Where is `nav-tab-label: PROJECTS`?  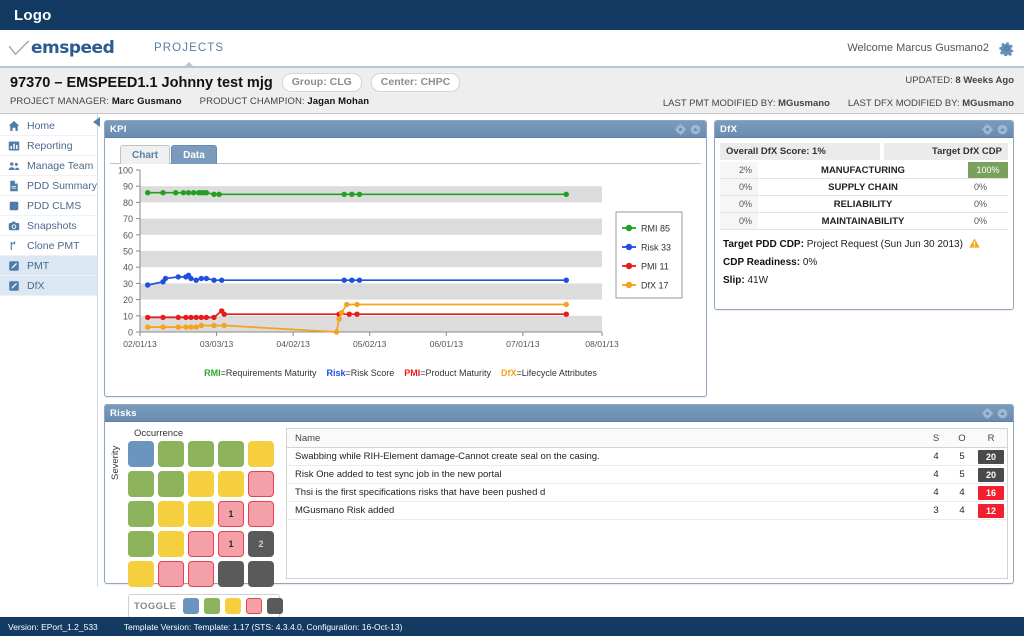
nav-tab-label: PROJECTS is located at coordinates (189, 48).